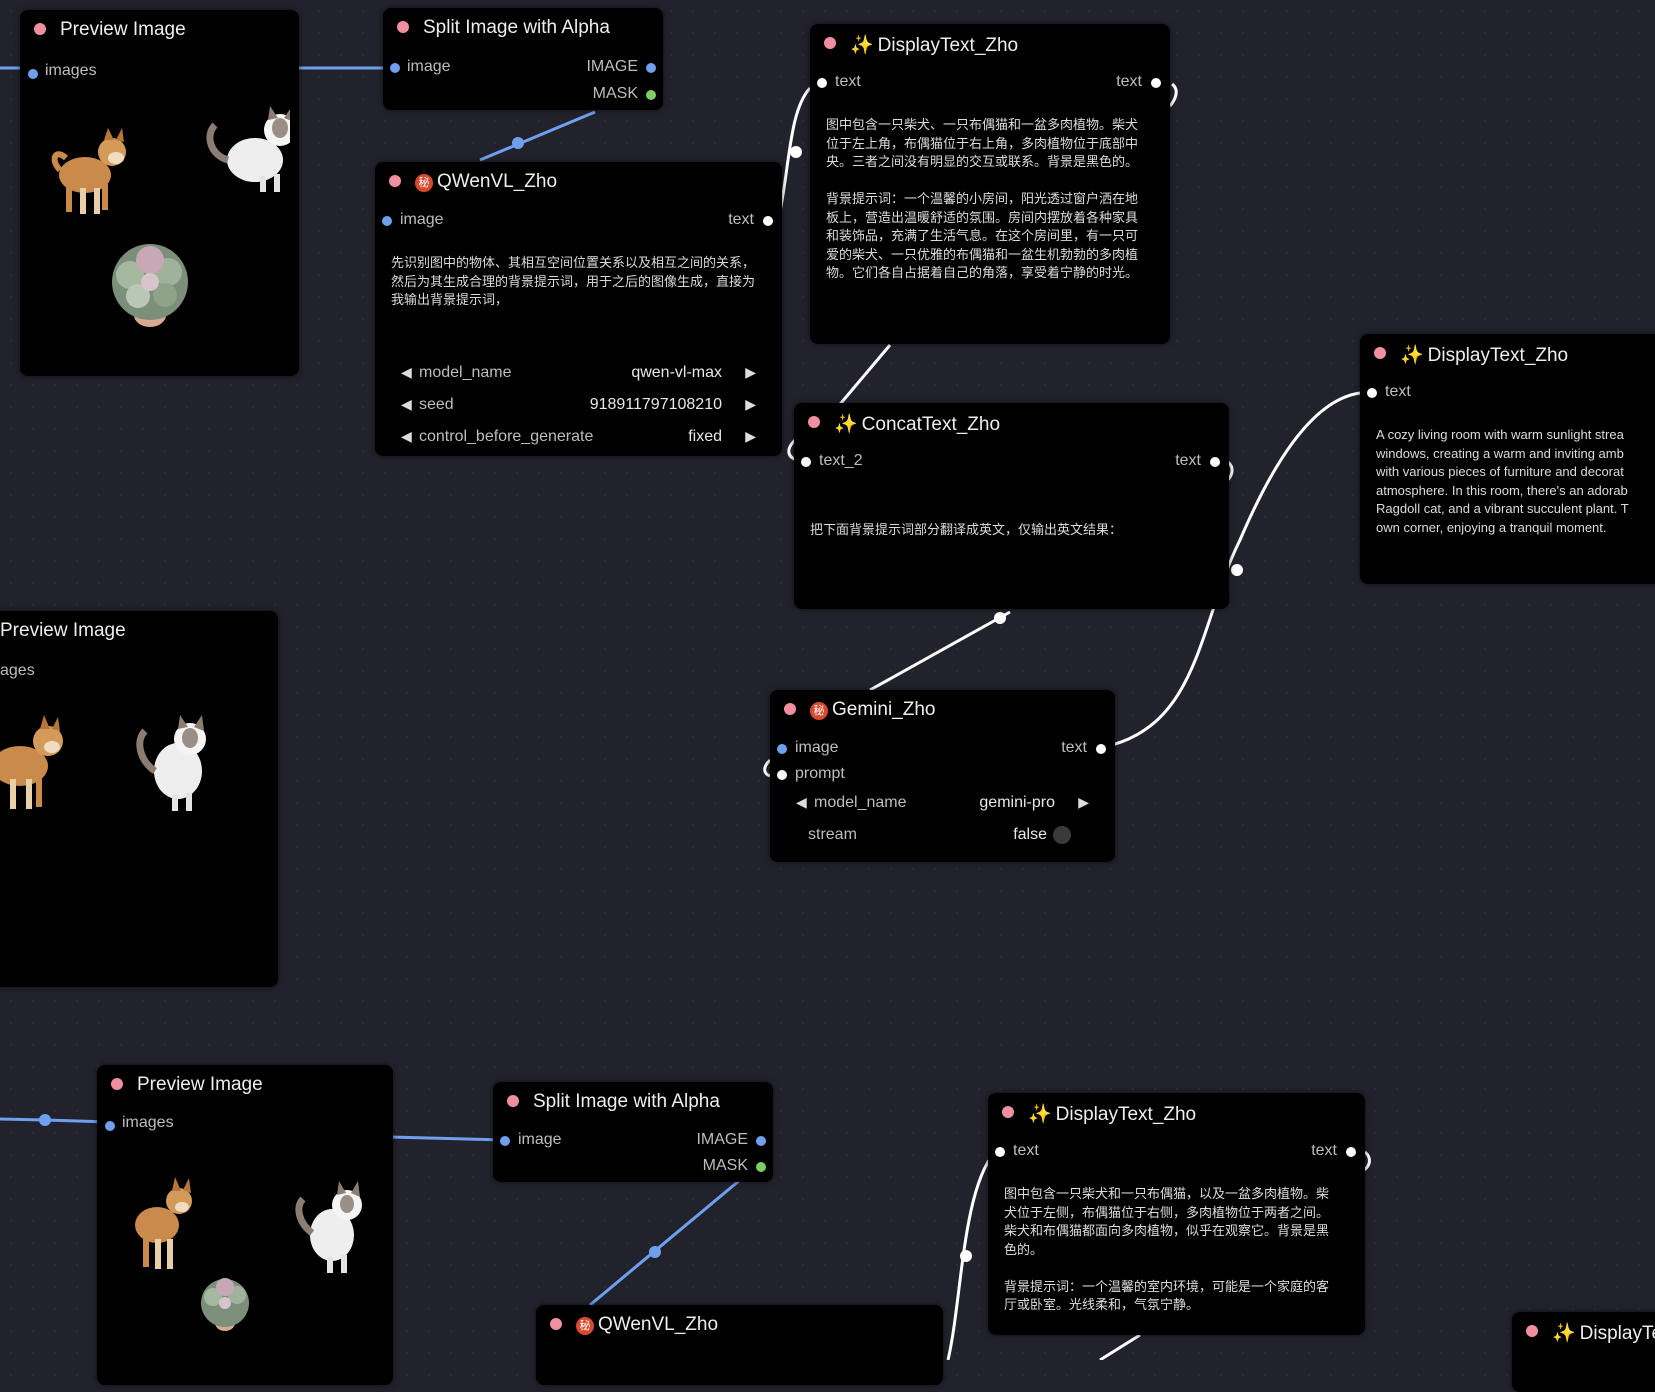  Describe the element at coordinates (139, 799) in the screenshot. I see `preview-image-node: Preview Image ages` at that location.